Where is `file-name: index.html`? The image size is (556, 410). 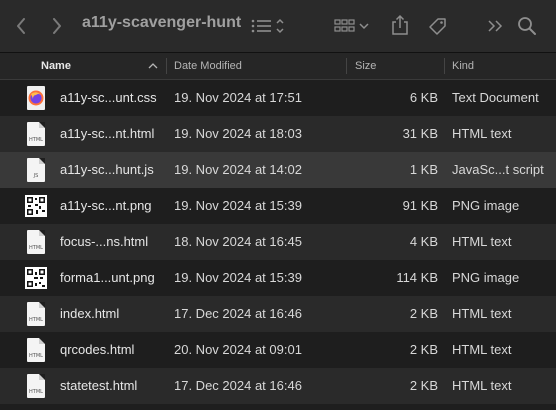
file-name: index.html is located at coordinates (90, 313).